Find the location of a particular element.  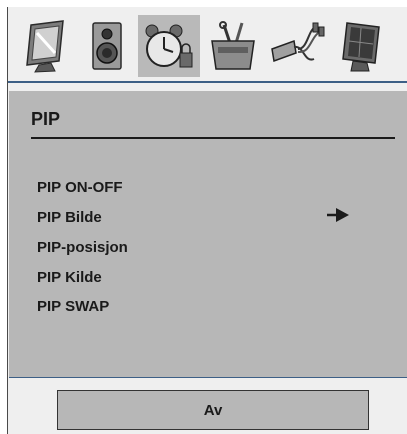

menu-item-pip-kilde: PIP Kilde is located at coordinates (69, 277).